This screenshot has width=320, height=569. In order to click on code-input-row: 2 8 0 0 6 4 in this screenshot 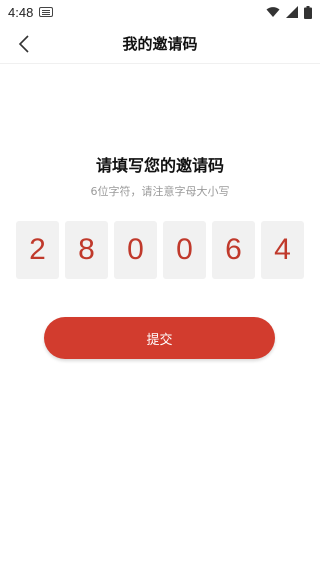, I will do `click(160, 250)`.